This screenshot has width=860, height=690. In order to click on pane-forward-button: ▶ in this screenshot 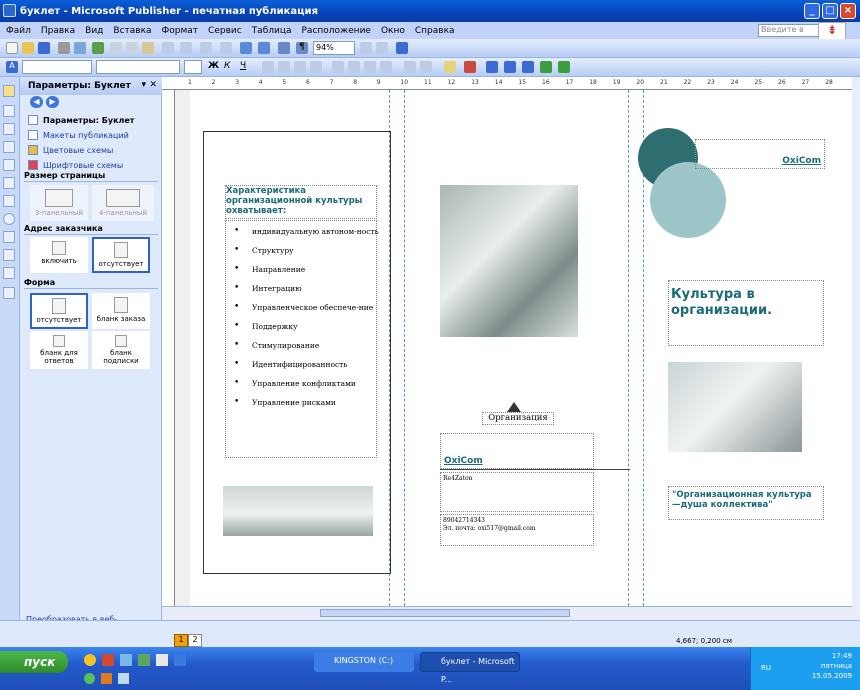, I will do `click(52, 102)`.